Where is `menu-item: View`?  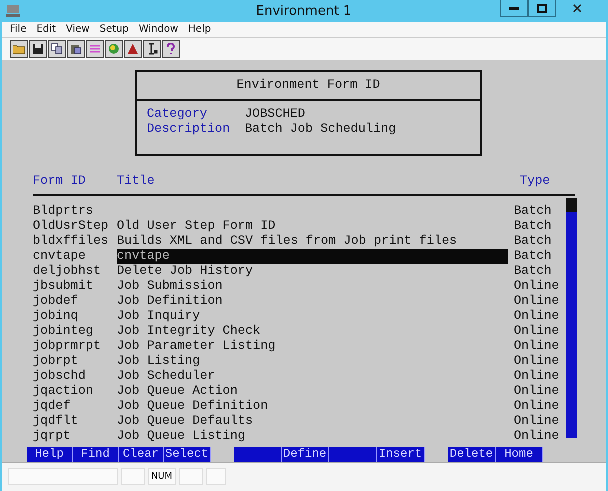 menu-item: View is located at coordinates (79, 30).